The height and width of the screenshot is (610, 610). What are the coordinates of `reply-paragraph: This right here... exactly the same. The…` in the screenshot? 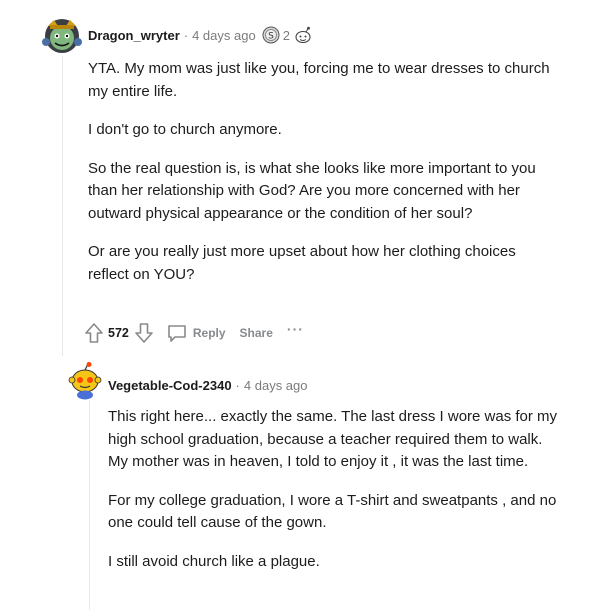 It's located at (333, 439).